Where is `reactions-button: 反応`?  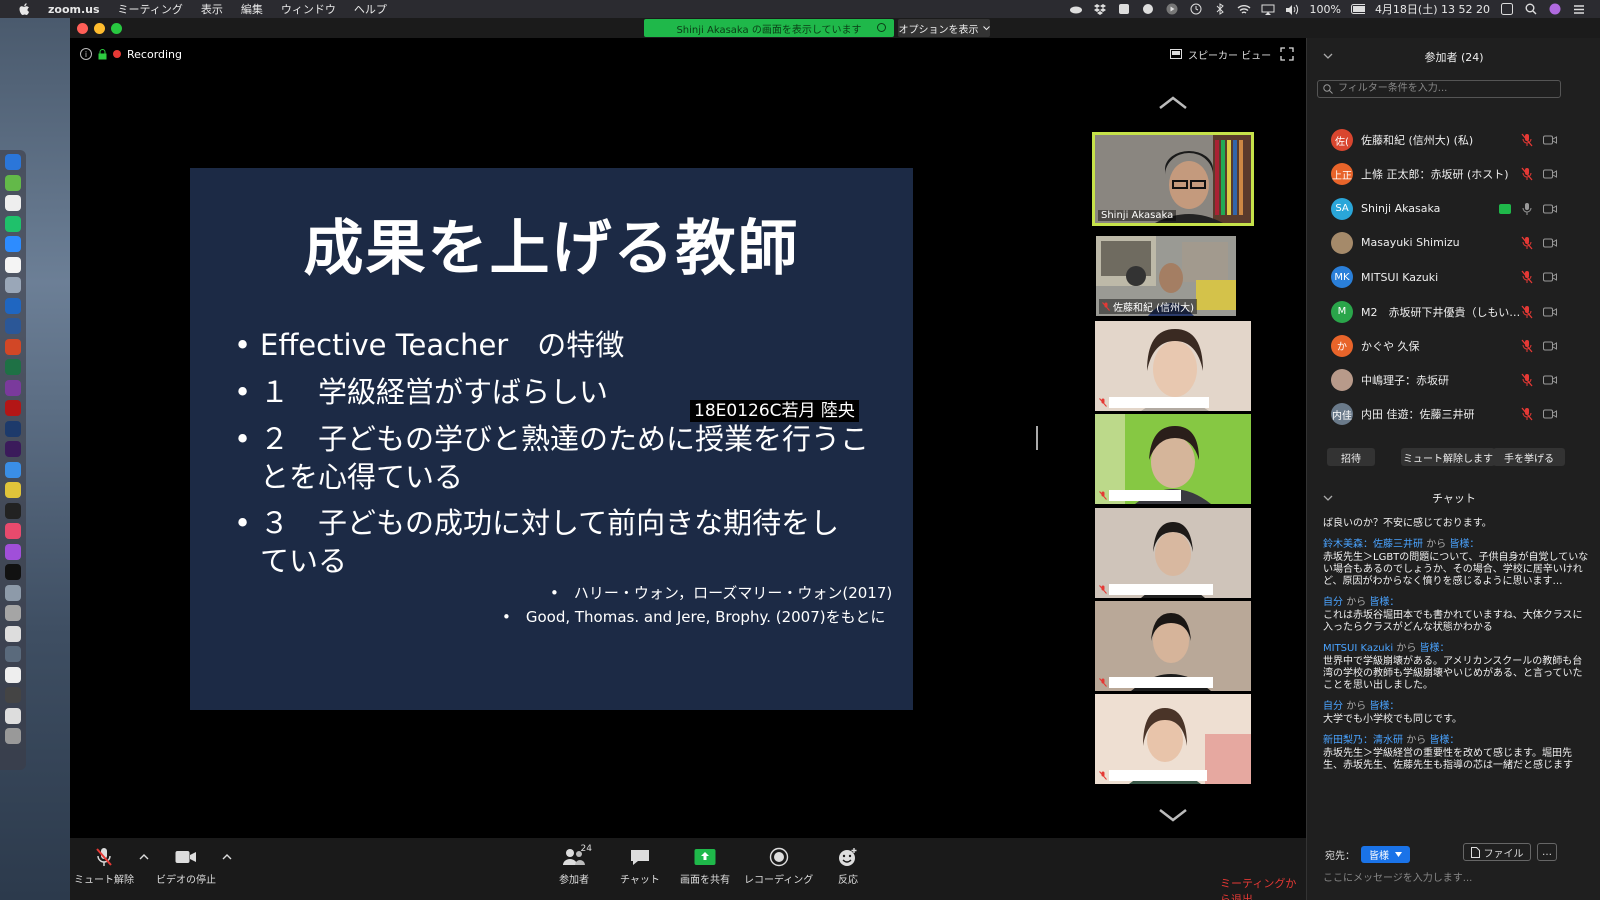 reactions-button: 反応 is located at coordinates (848, 866).